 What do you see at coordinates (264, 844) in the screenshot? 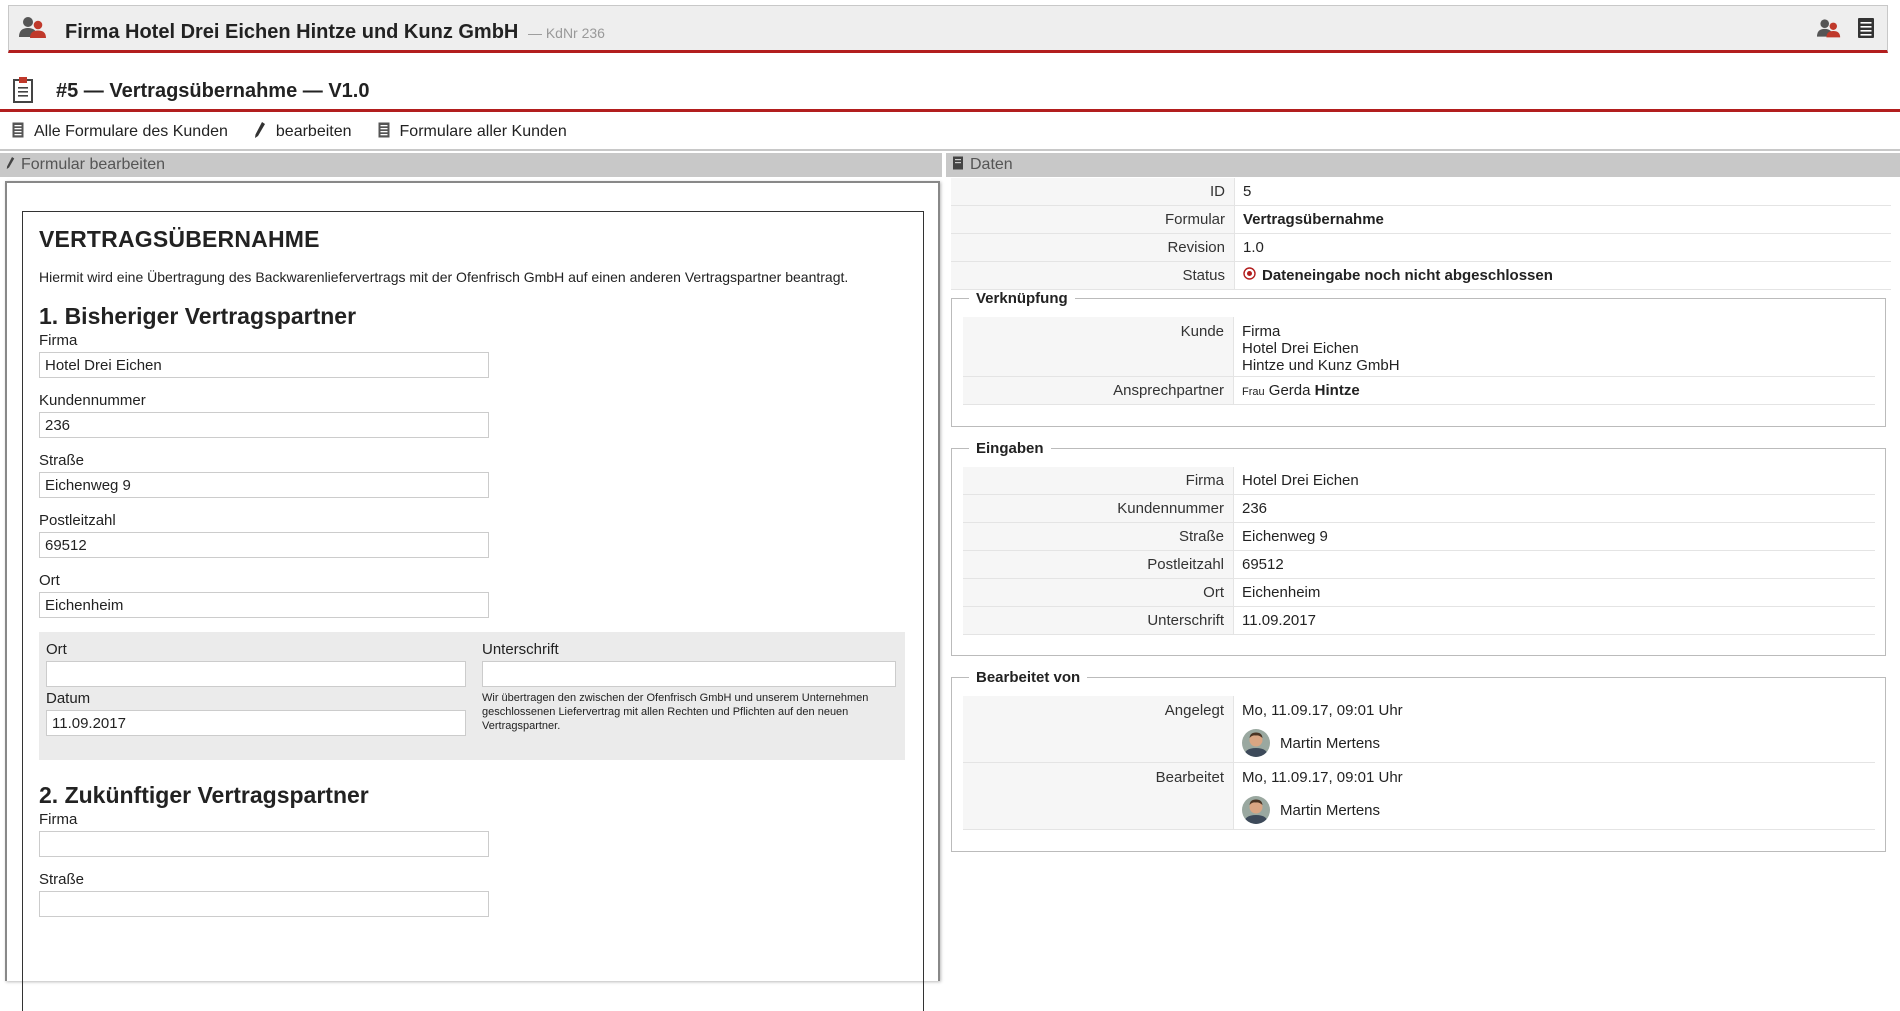
I see `firma-new-input` at bounding box center [264, 844].